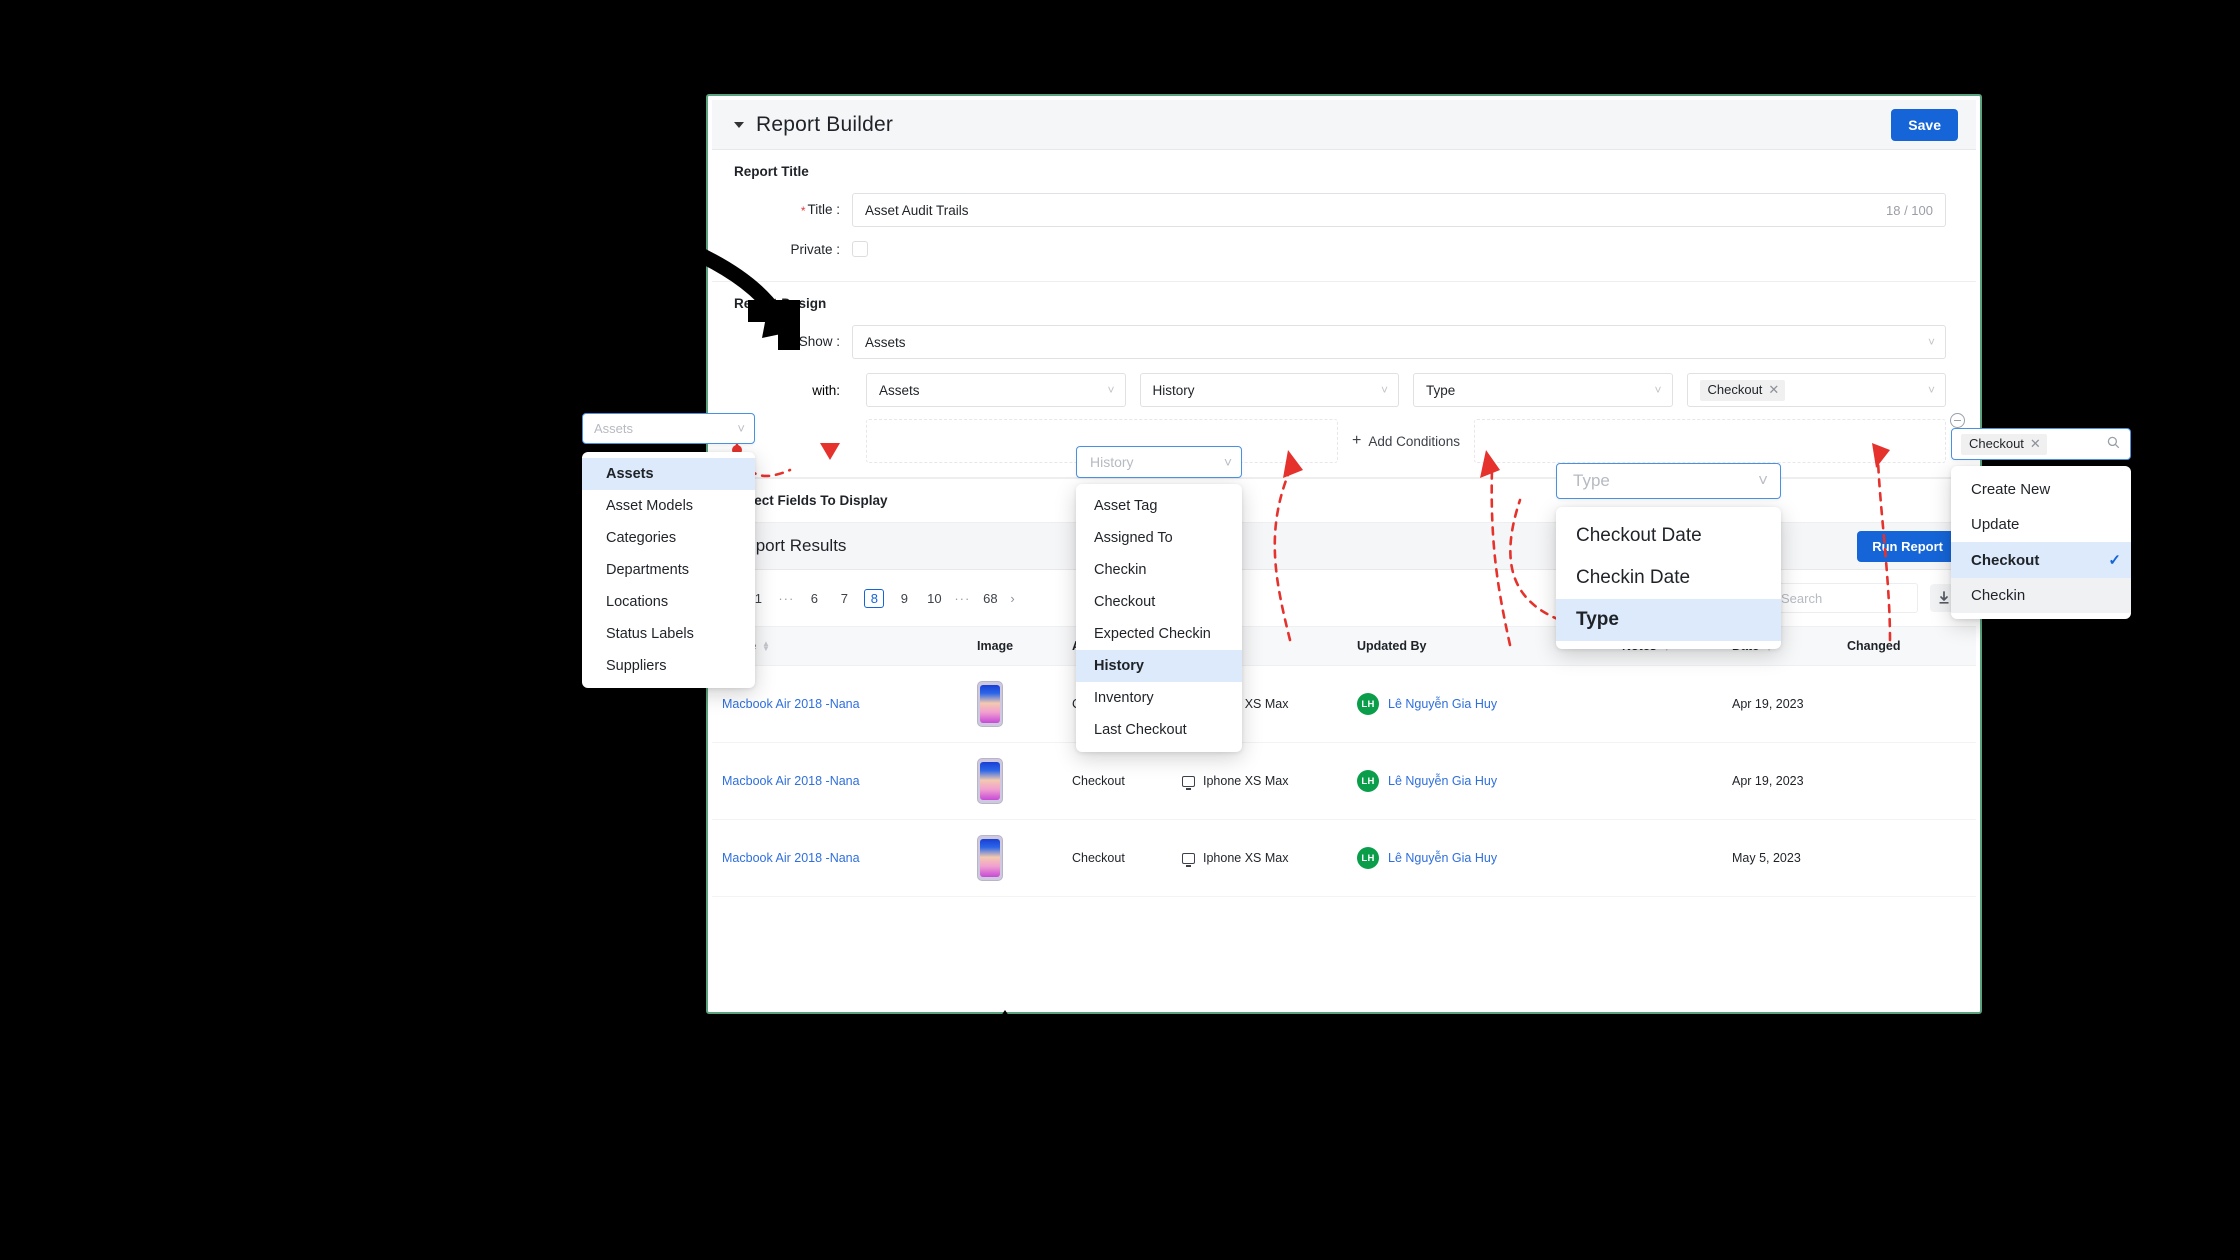 This screenshot has height=1260, width=2240. I want to click on with-entity-value: Assets, so click(899, 390).